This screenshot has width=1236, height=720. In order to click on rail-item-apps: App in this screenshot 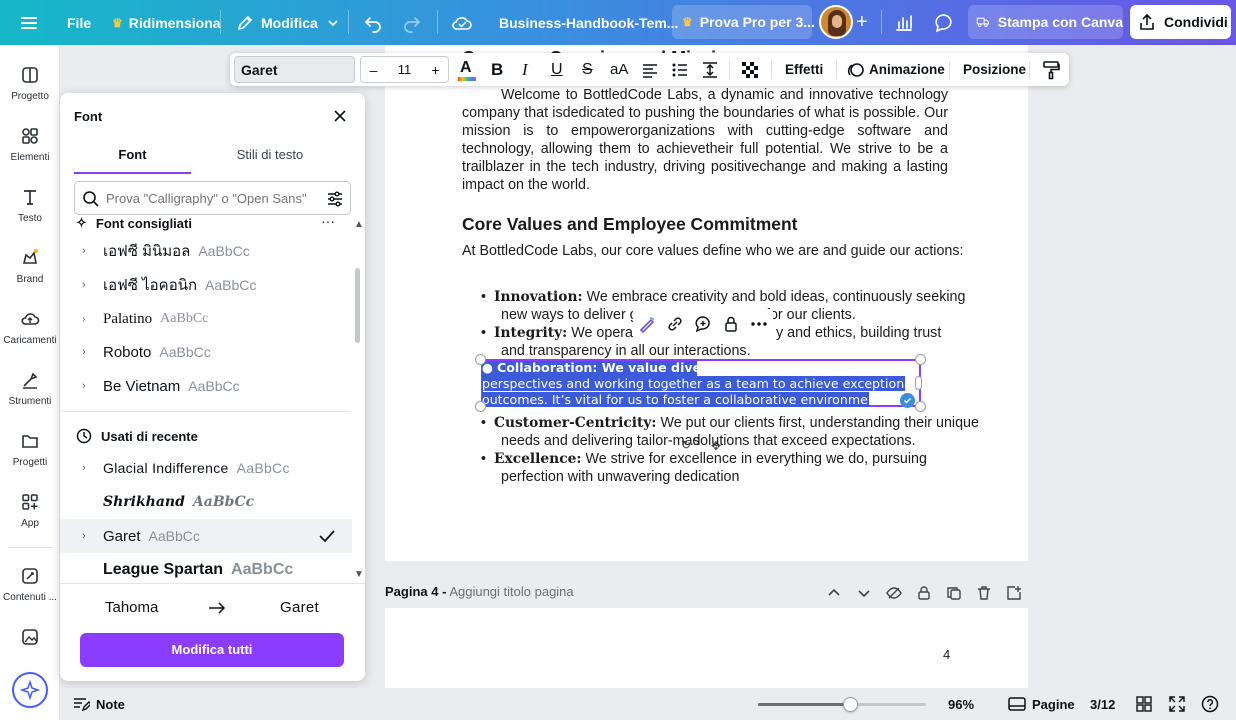, I will do `click(30, 510)`.